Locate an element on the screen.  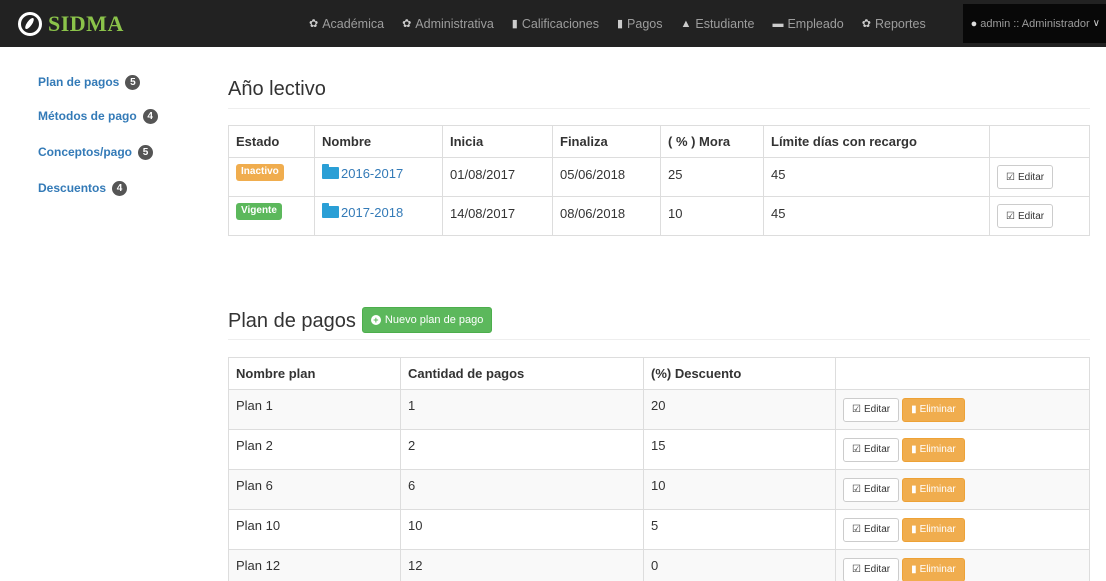
payments-count: 2 is located at coordinates (412, 445).